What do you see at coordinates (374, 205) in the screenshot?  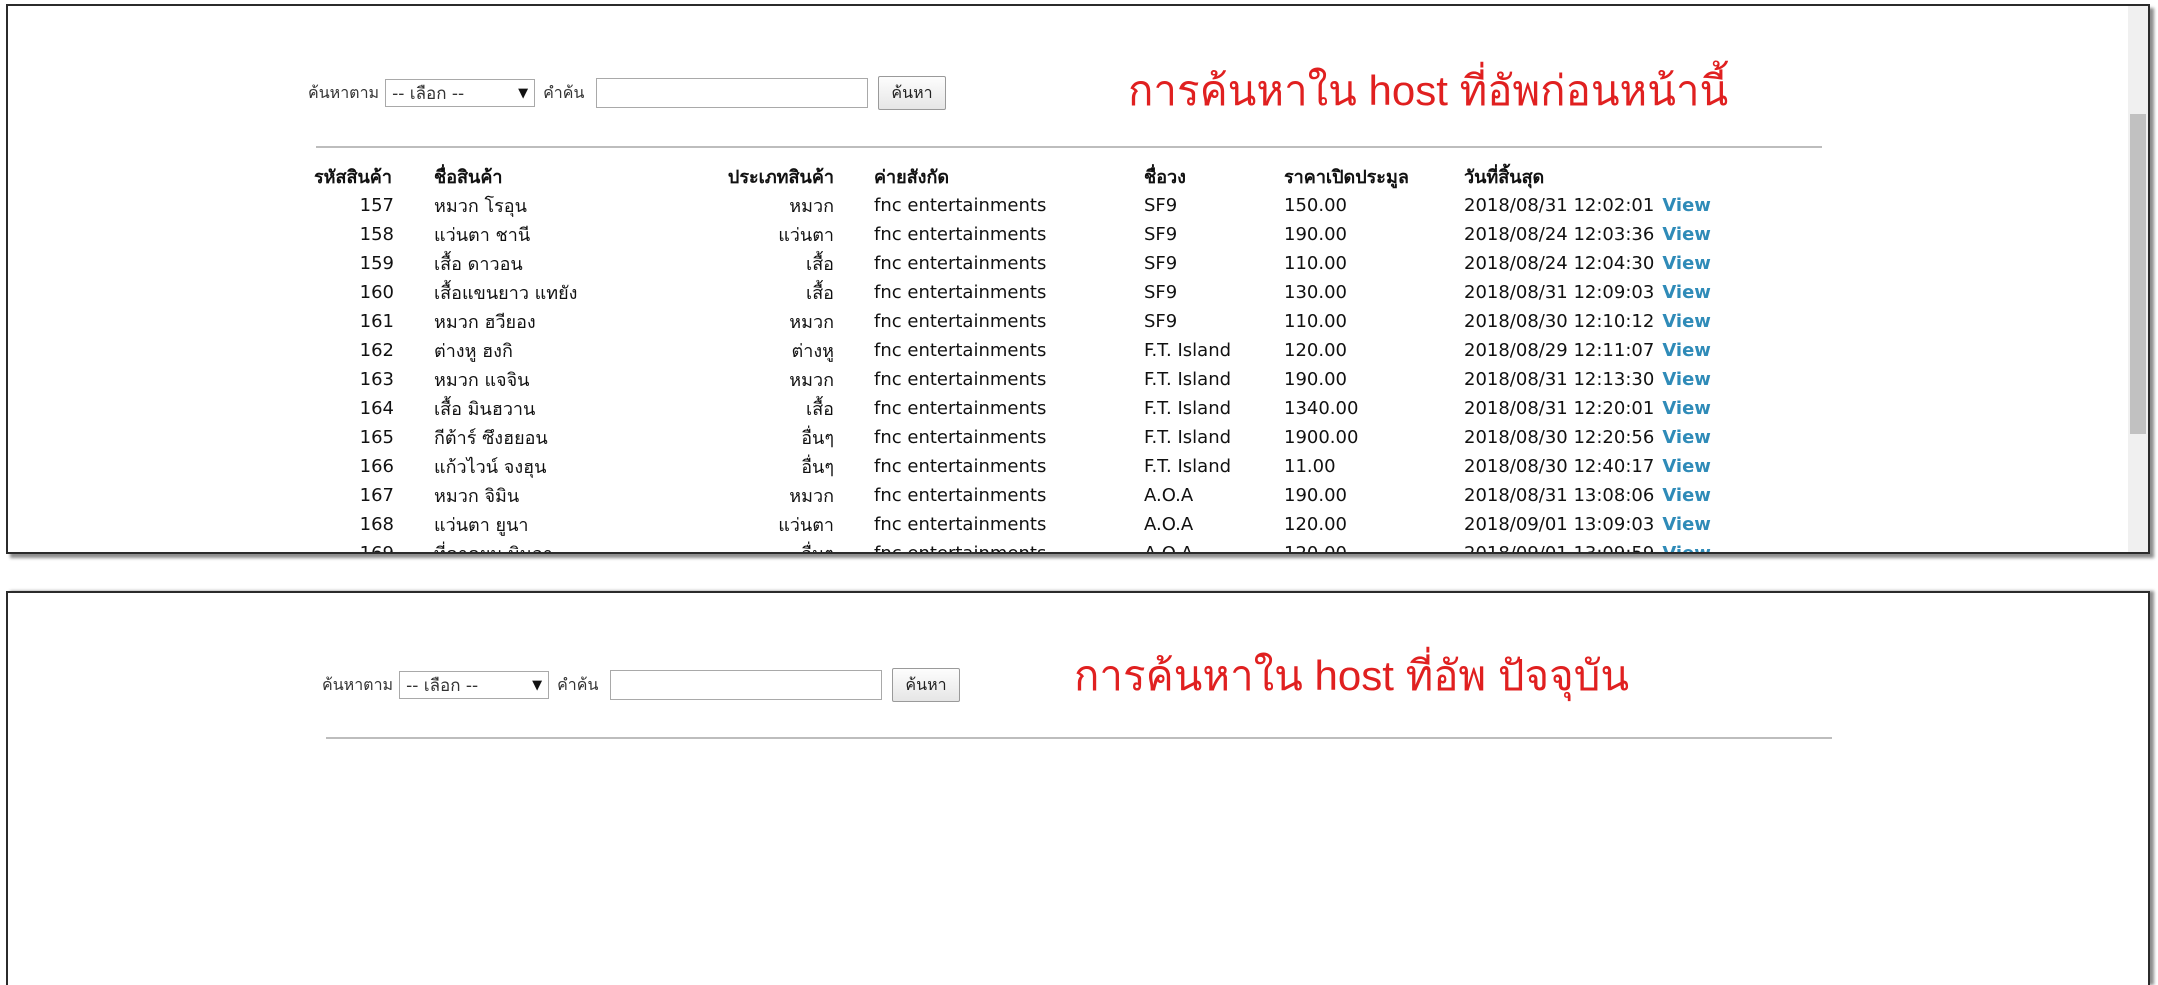 I see `cell-product-id: 157` at bounding box center [374, 205].